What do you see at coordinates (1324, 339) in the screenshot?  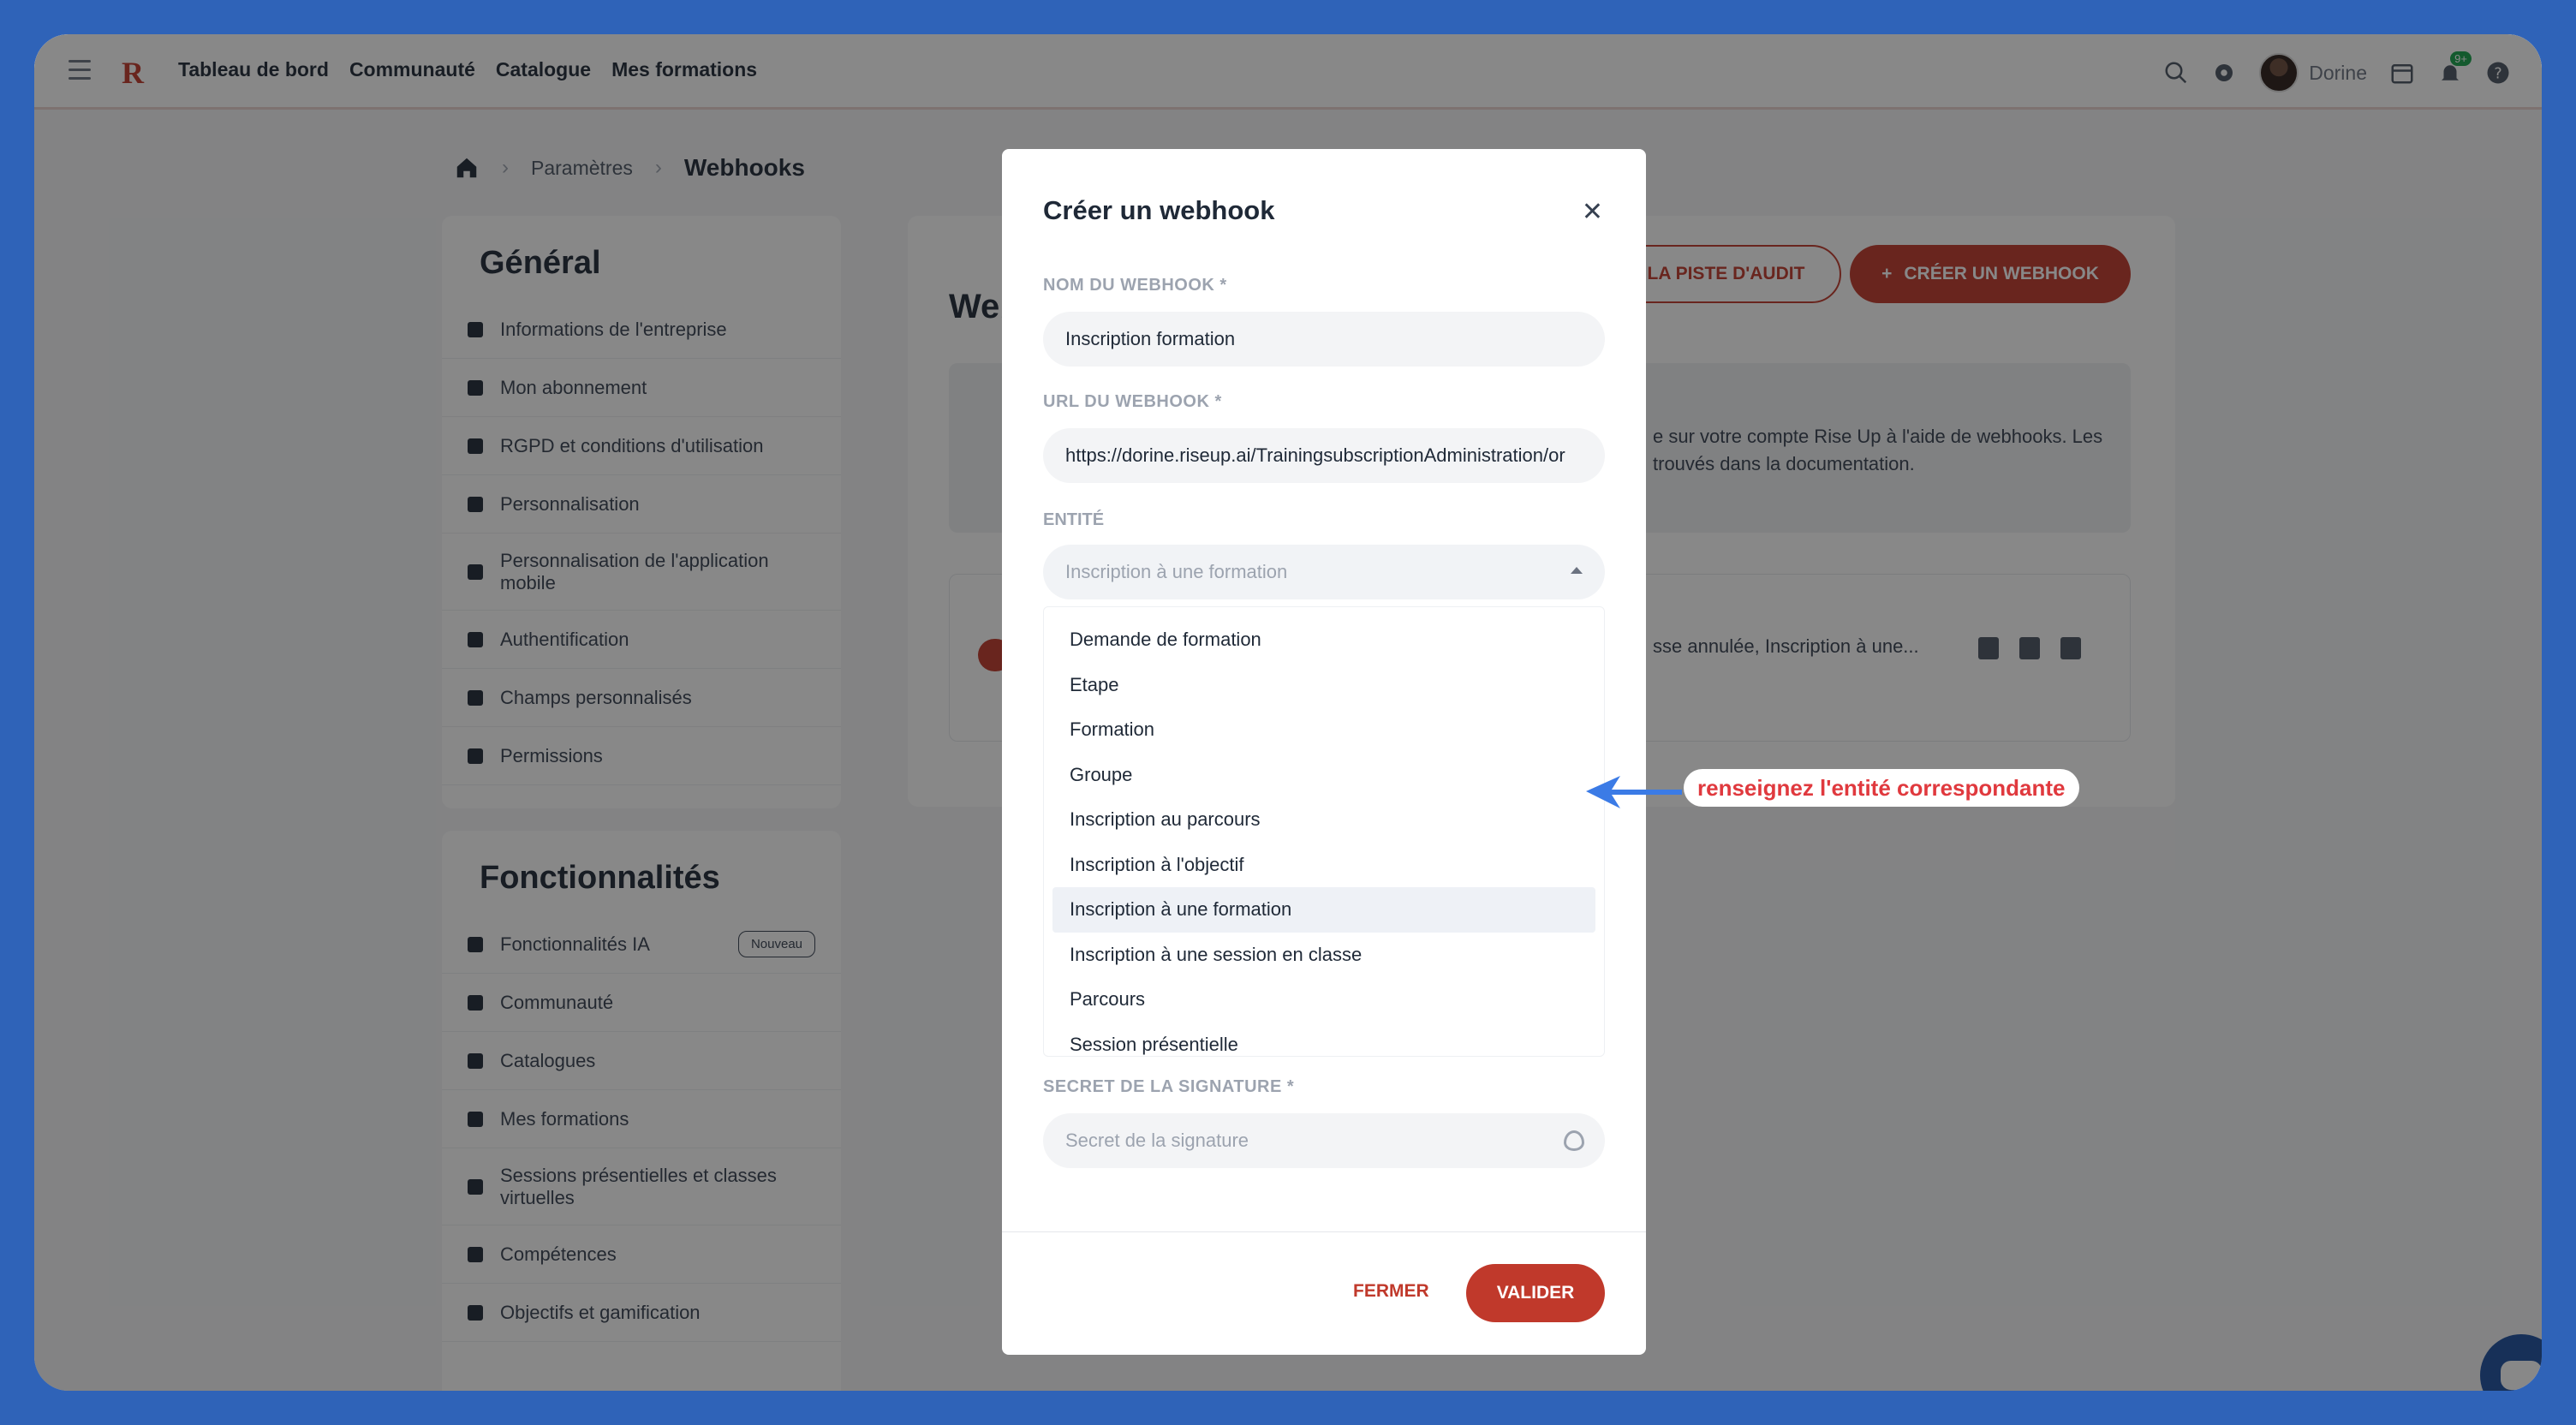 I see `webhook-name-input: Inscription formation` at bounding box center [1324, 339].